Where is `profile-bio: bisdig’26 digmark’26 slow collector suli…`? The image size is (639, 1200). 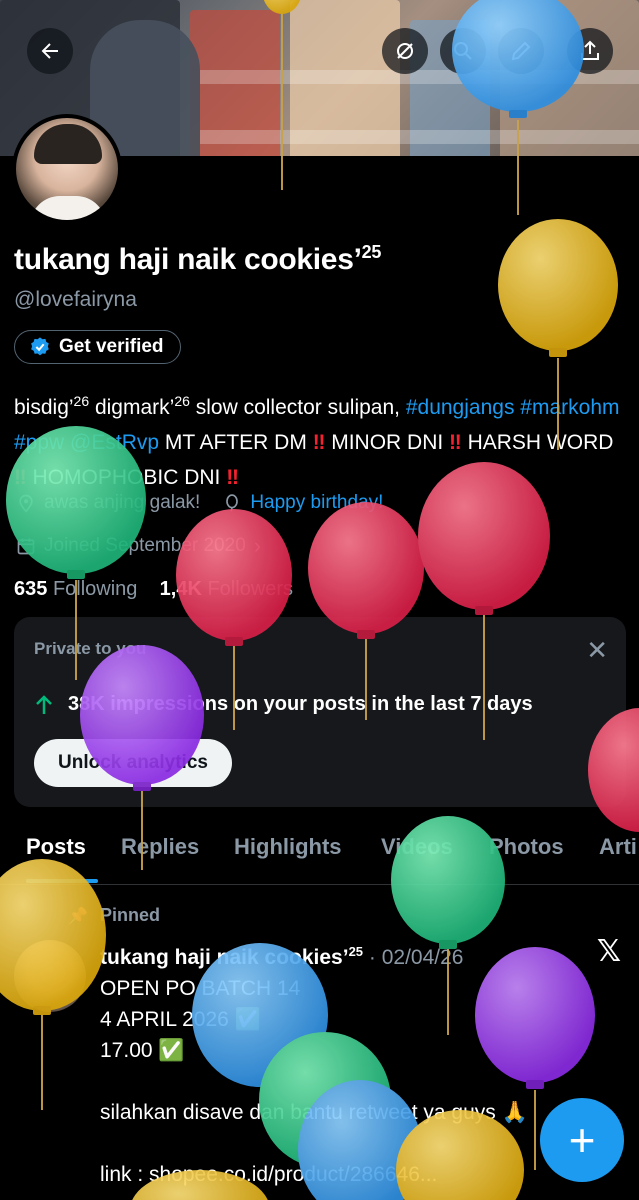 profile-bio: bisdig’26 digmark’26 slow collector suli… is located at coordinates (317, 441).